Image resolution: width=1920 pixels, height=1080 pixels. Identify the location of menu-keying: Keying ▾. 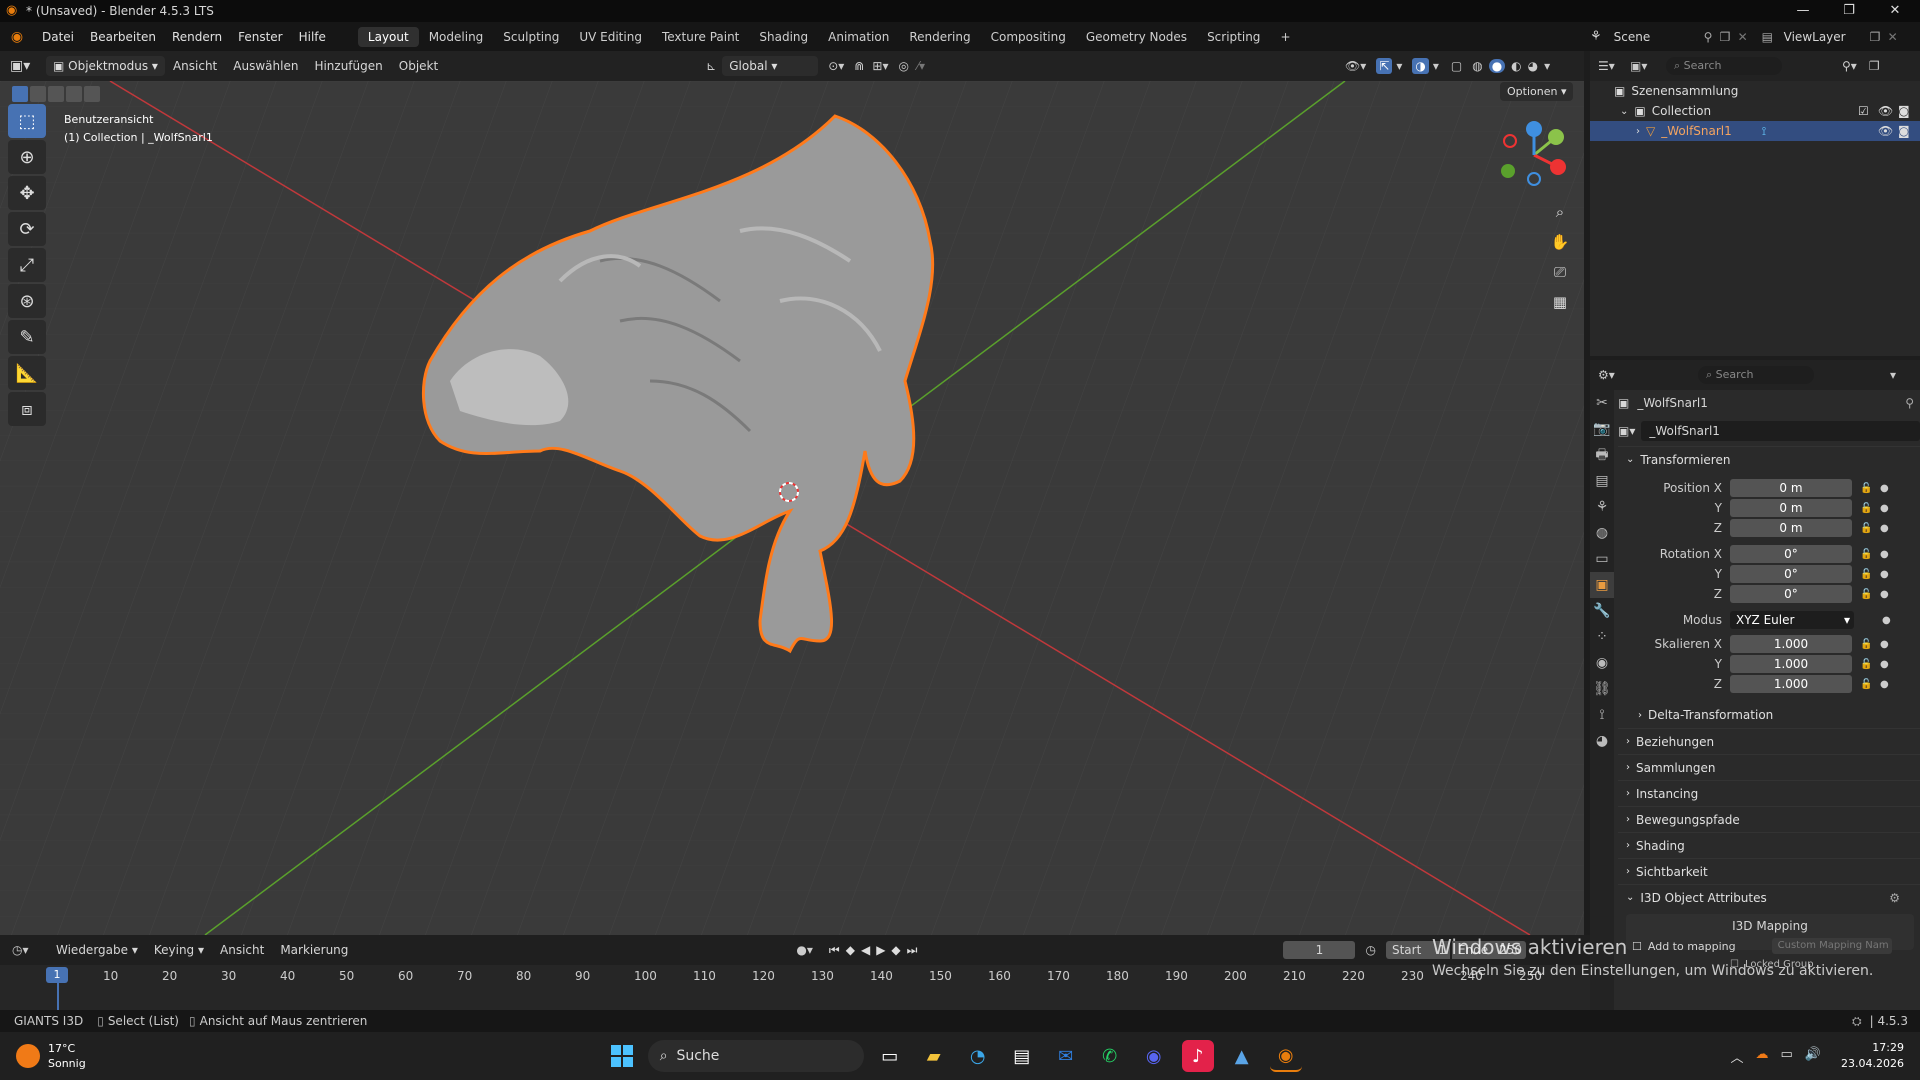
(179, 950).